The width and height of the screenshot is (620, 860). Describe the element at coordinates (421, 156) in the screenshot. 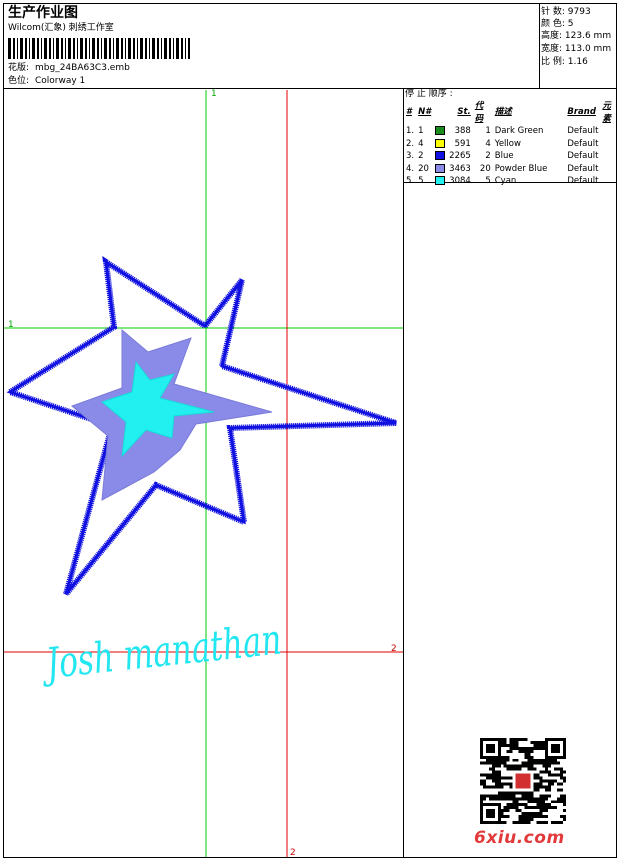

I see `row-needle: 2` at that location.